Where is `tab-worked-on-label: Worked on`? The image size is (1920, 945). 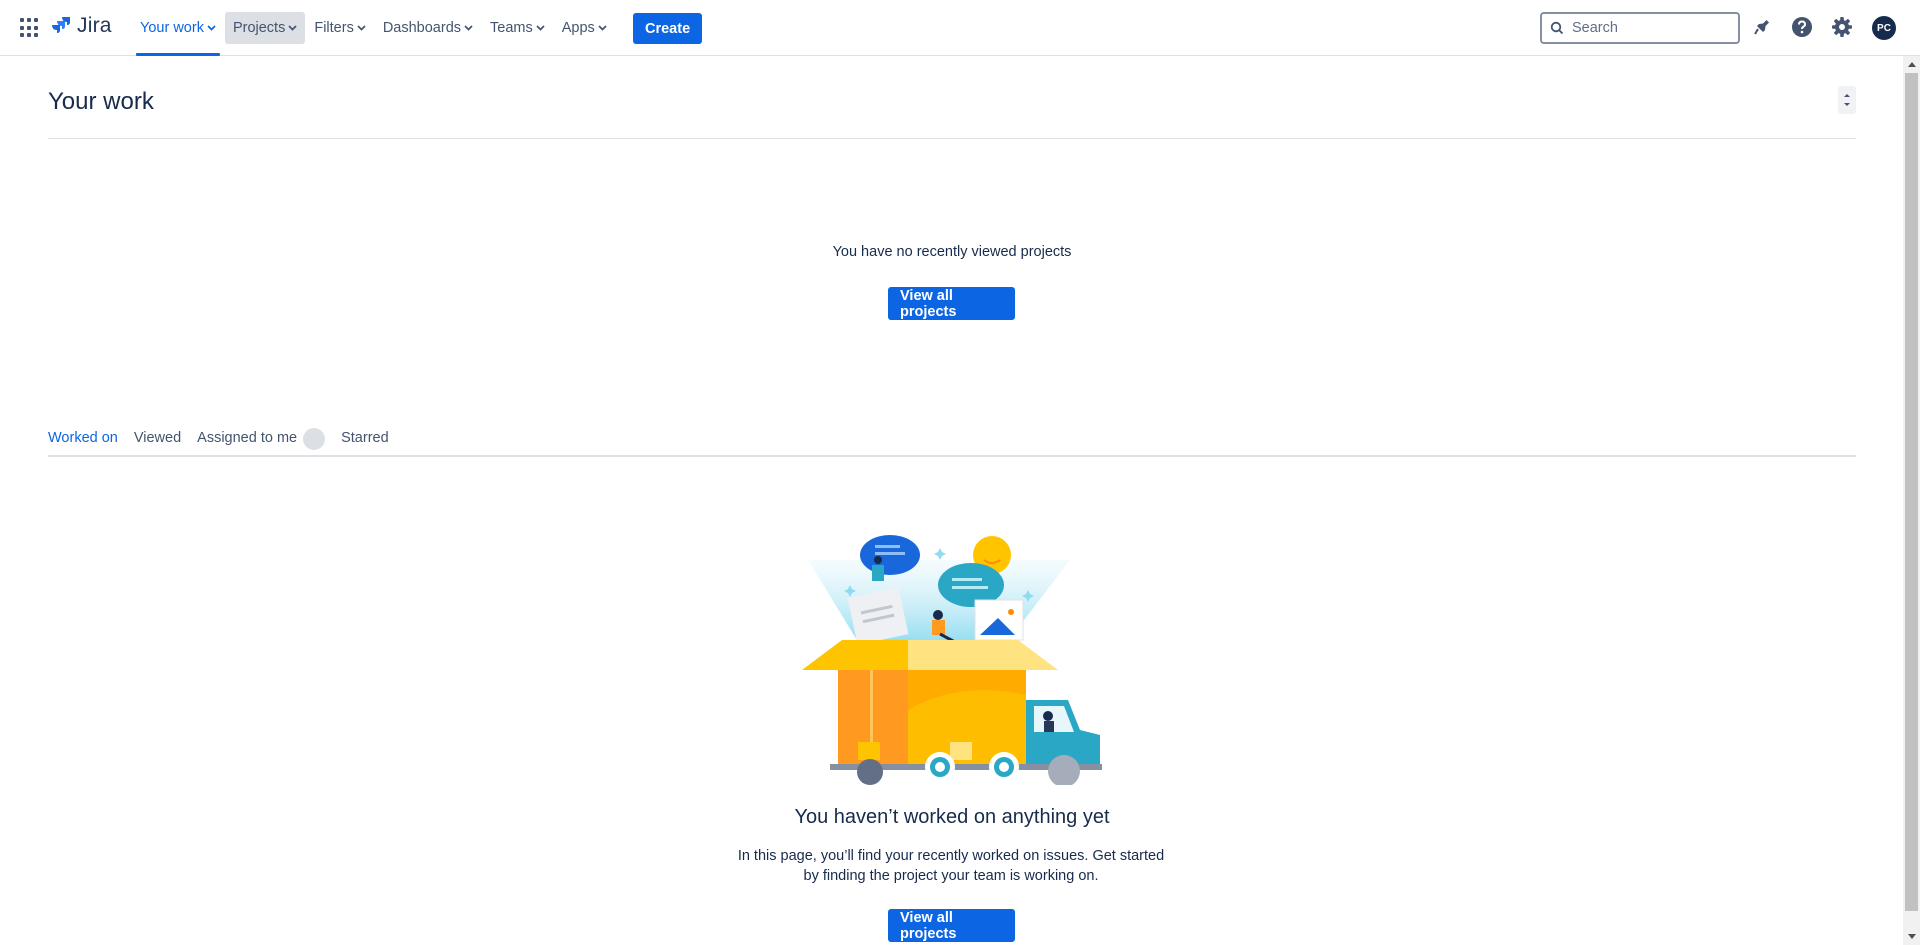 tab-worked-on-label: Worked on is located at coordinates (83, 438).